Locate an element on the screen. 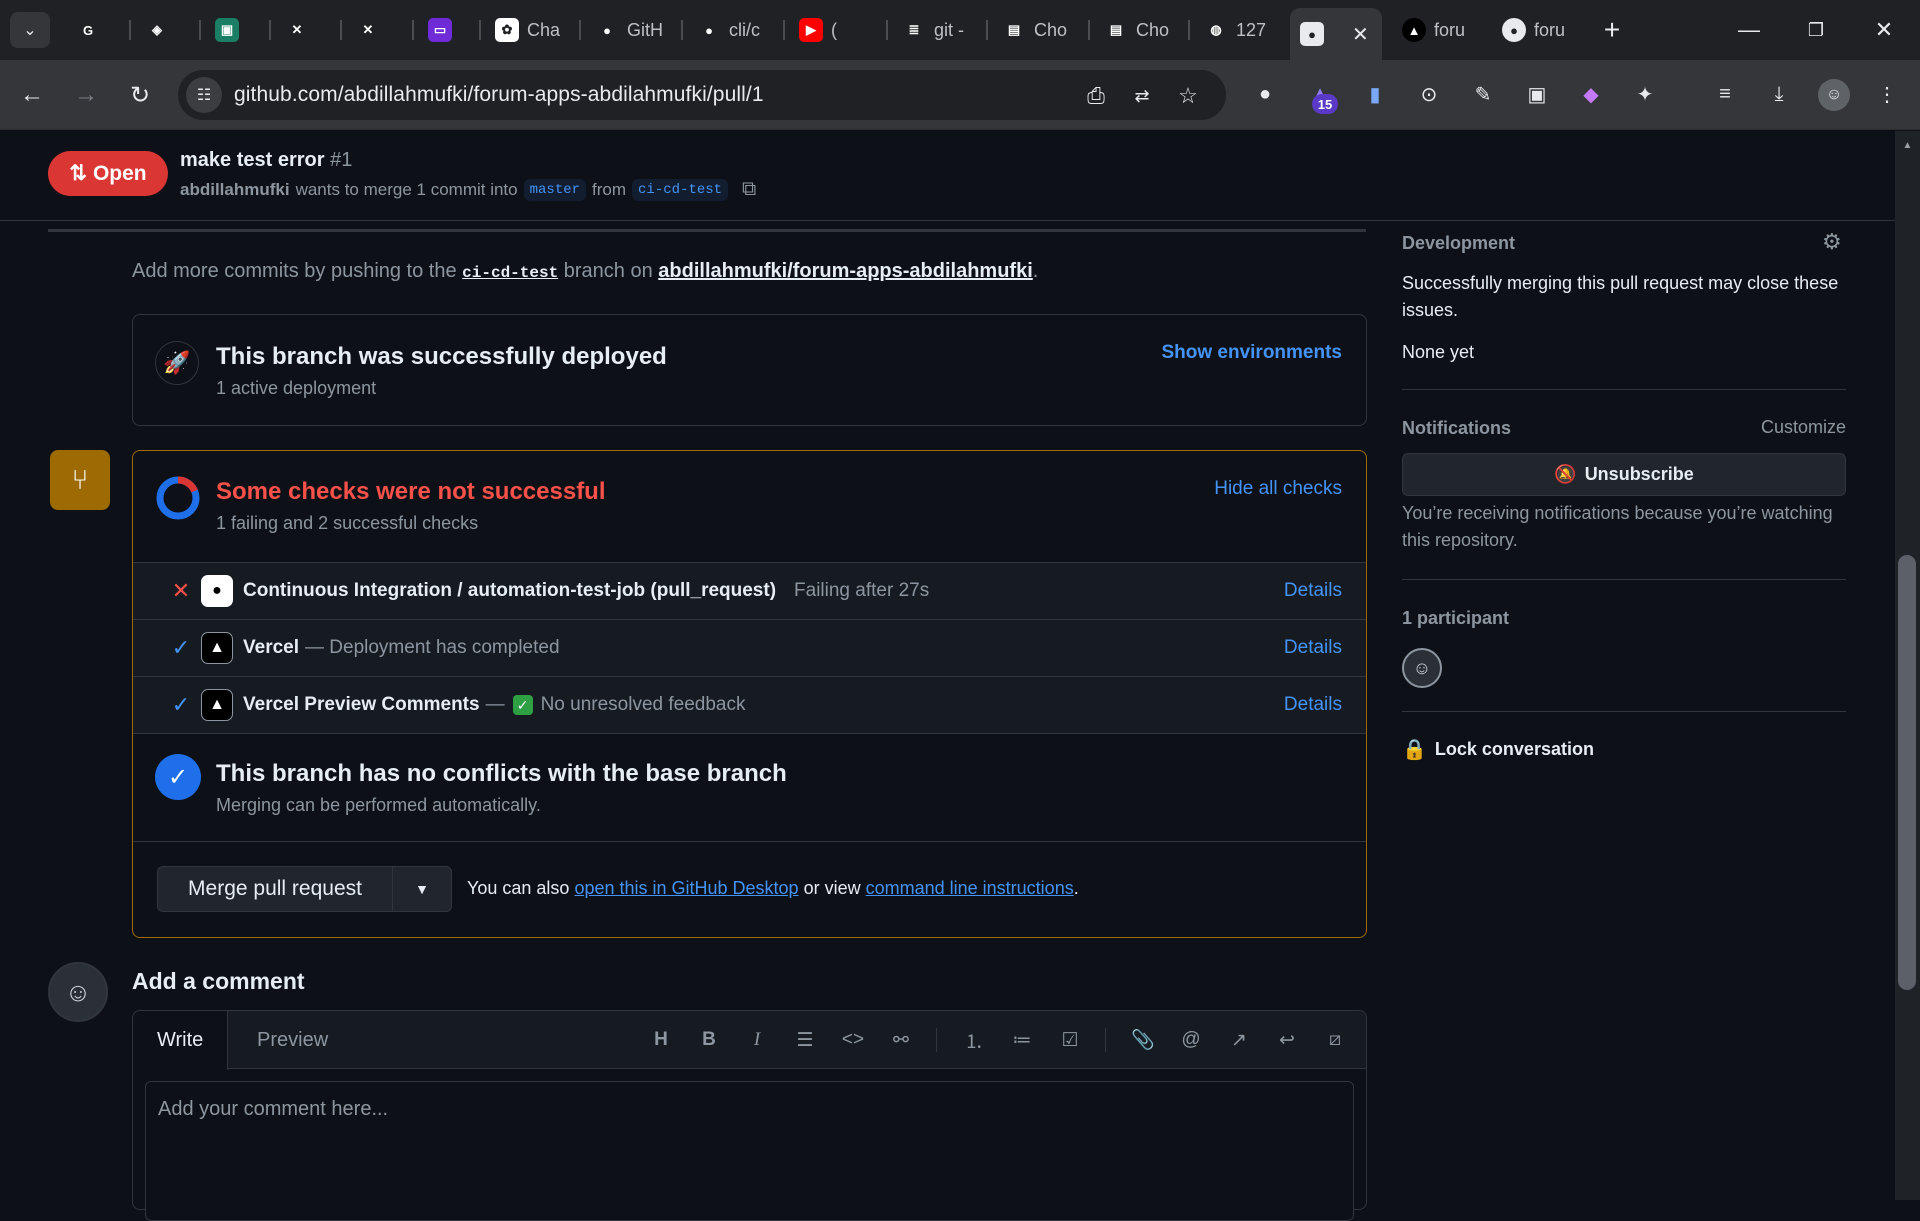 The width and height of the screenshot is (1920, 1221). minimize-button: — is located at coordinates (1749, 30).